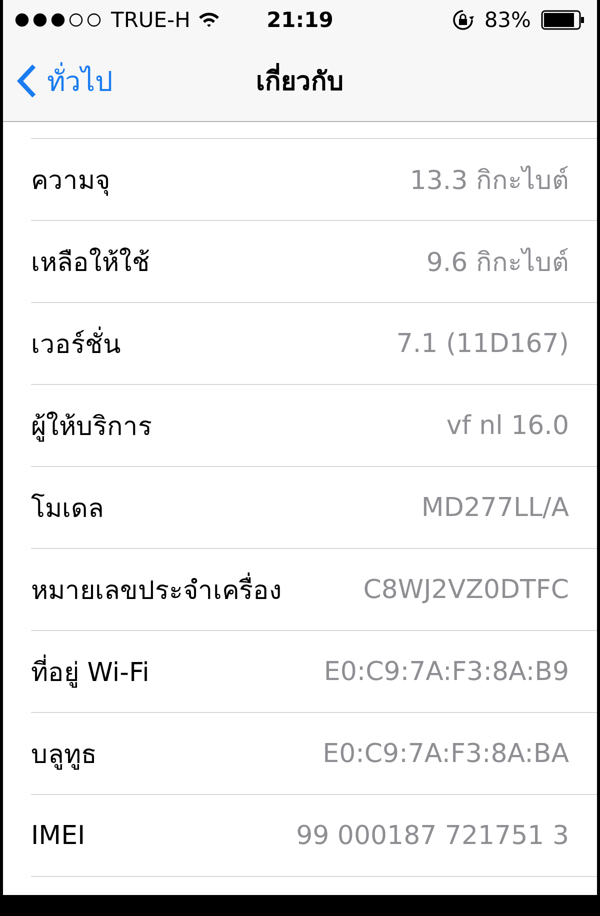  What do you see at coordinates (300, 20) in the screenshot?
I see `clock-time: 21:19` at bounding box center [300, 20].